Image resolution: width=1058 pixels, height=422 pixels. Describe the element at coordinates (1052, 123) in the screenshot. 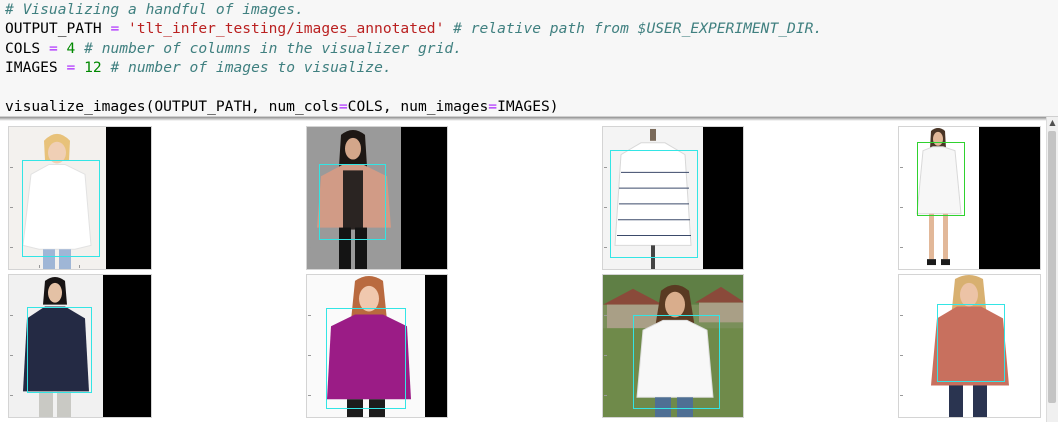

I see `scroll-up-arrow-icon: ▲` at that location.